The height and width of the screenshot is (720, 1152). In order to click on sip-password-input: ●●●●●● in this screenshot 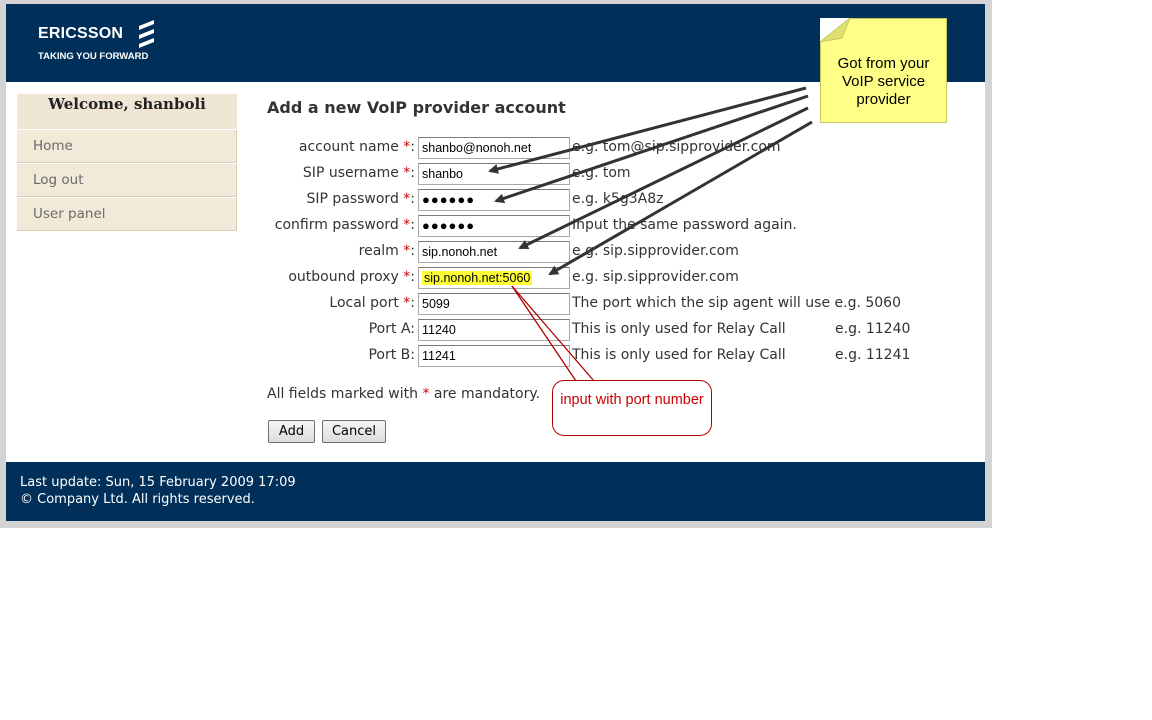, I will do `click(494, 200)`.